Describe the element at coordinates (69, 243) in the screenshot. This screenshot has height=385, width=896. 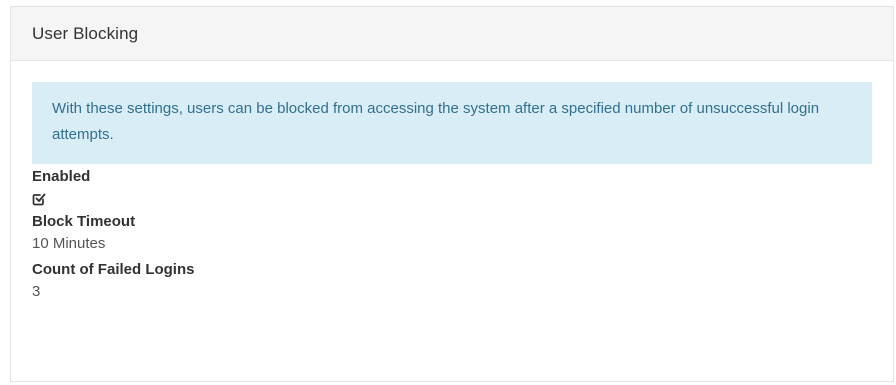
I see `block-timeout-value: 10 Minutes` at that location.